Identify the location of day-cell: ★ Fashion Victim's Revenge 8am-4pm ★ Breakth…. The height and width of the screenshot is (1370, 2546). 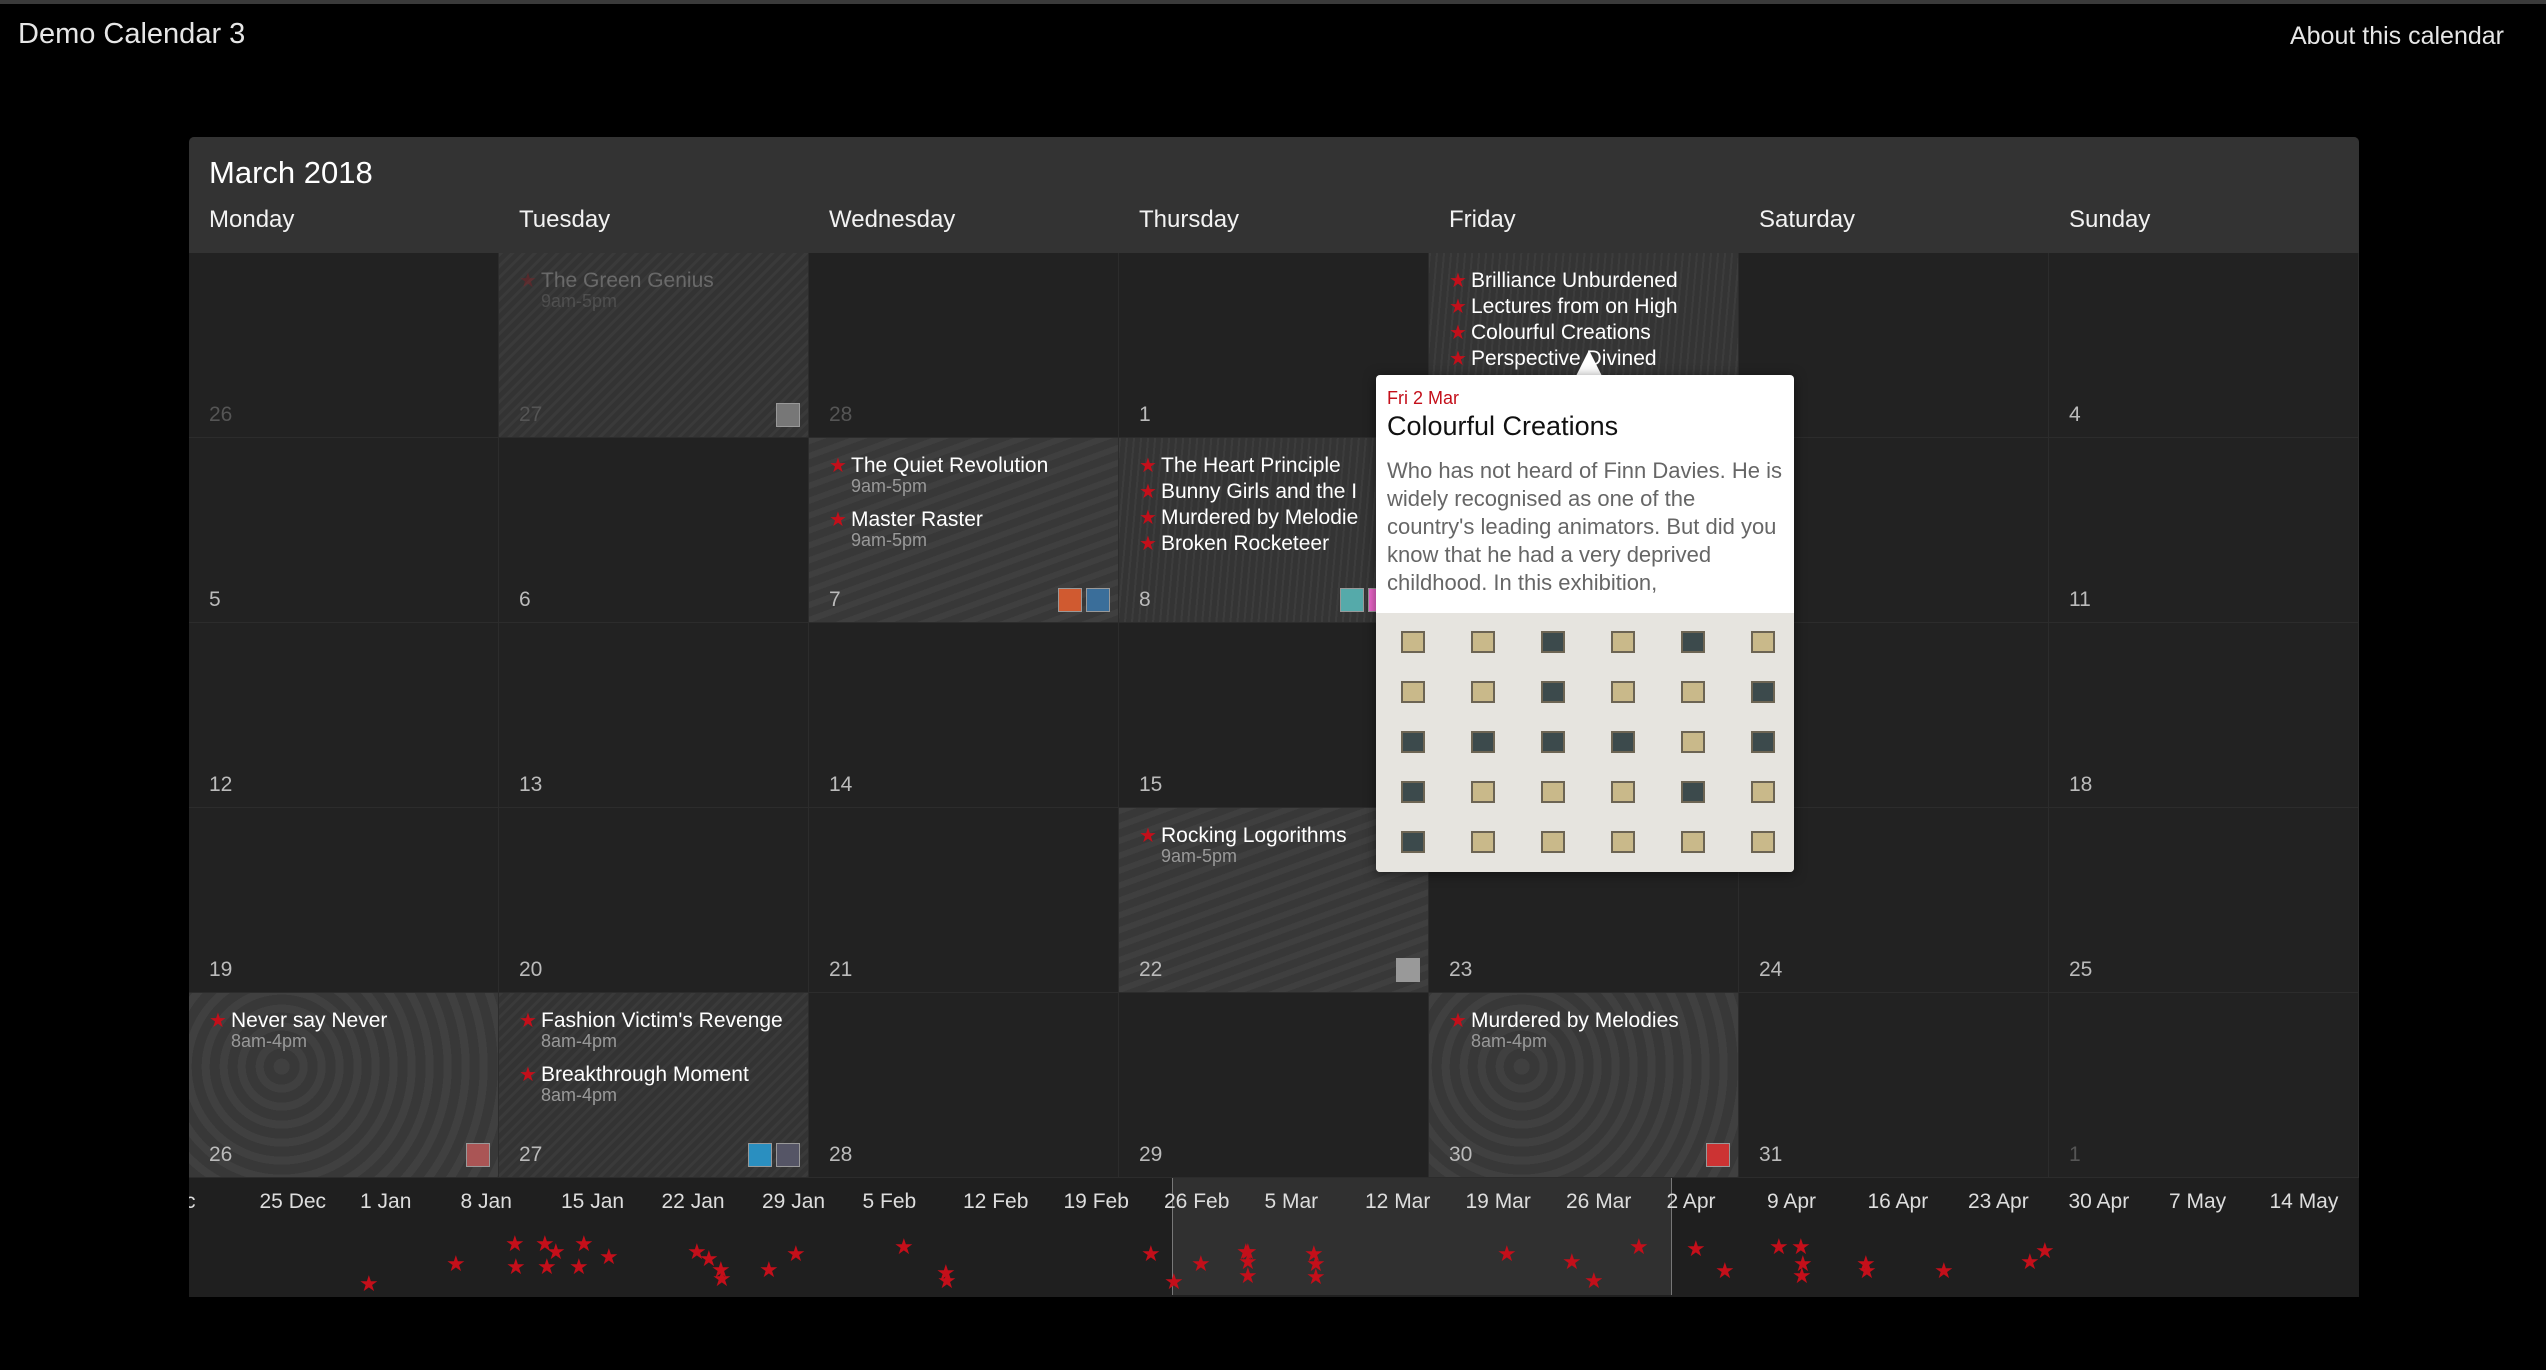
(654, 1085).